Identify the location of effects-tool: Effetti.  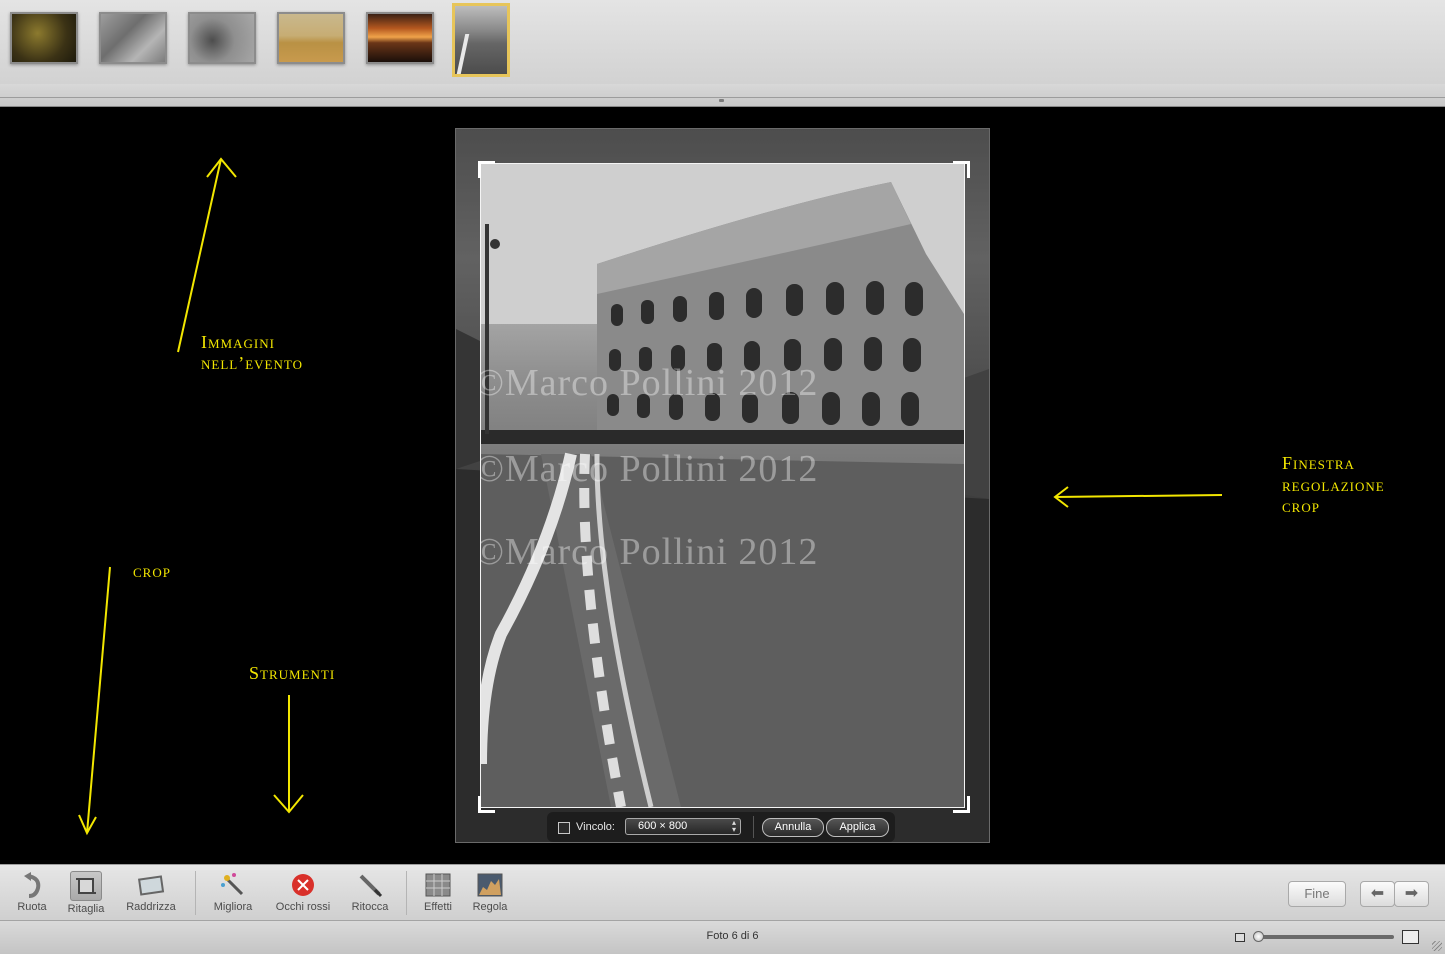
(438, 892).